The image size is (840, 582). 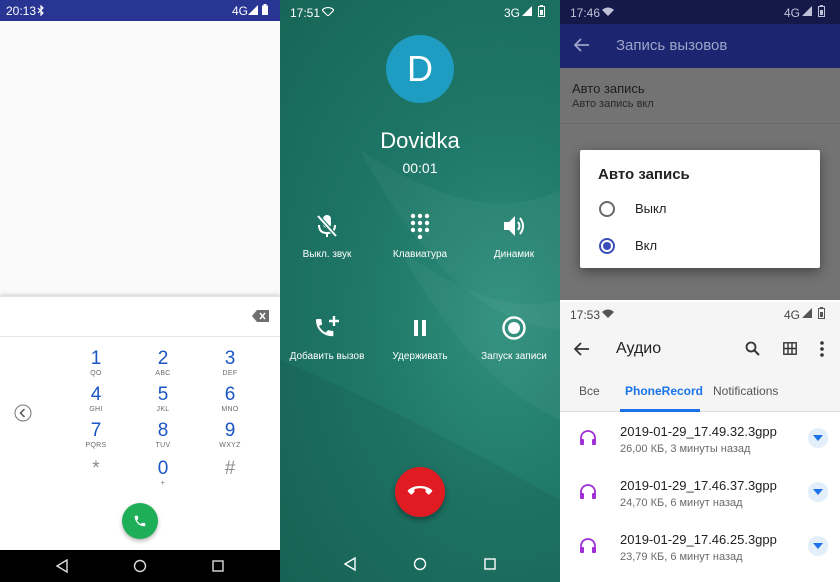 What do you see at coordinates (585, 315) in the screenshot?
I see `status-time: 17:53` at bounding box center [585, 315].